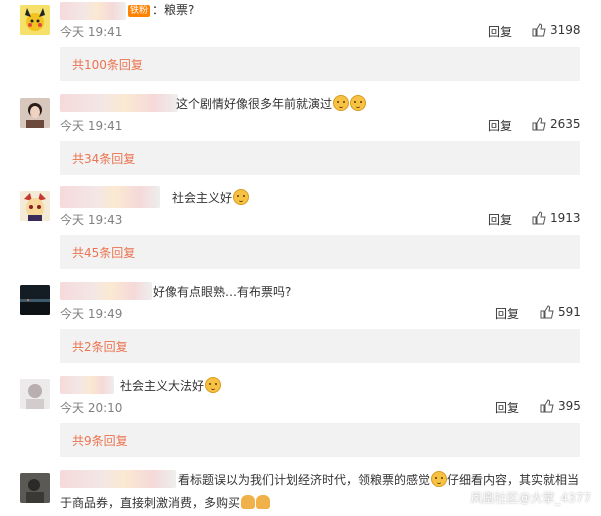  What do you see at coordinates (211, 198) in the screenshot?
I see `comment-text: 社会主义好` at bounding box center [211, 198].